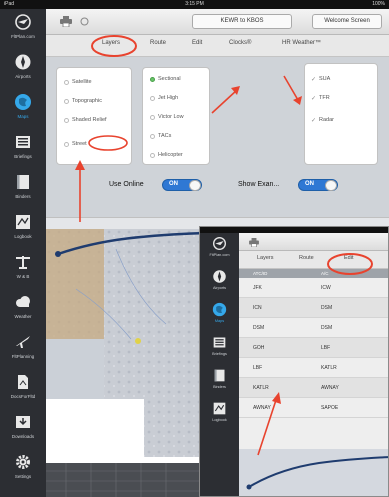 The height and width of the screenshot is (497, 389). Describe the element at coordinates (267, 426) in the screenshot. I see `annotation-arrow-route-table` at that location.